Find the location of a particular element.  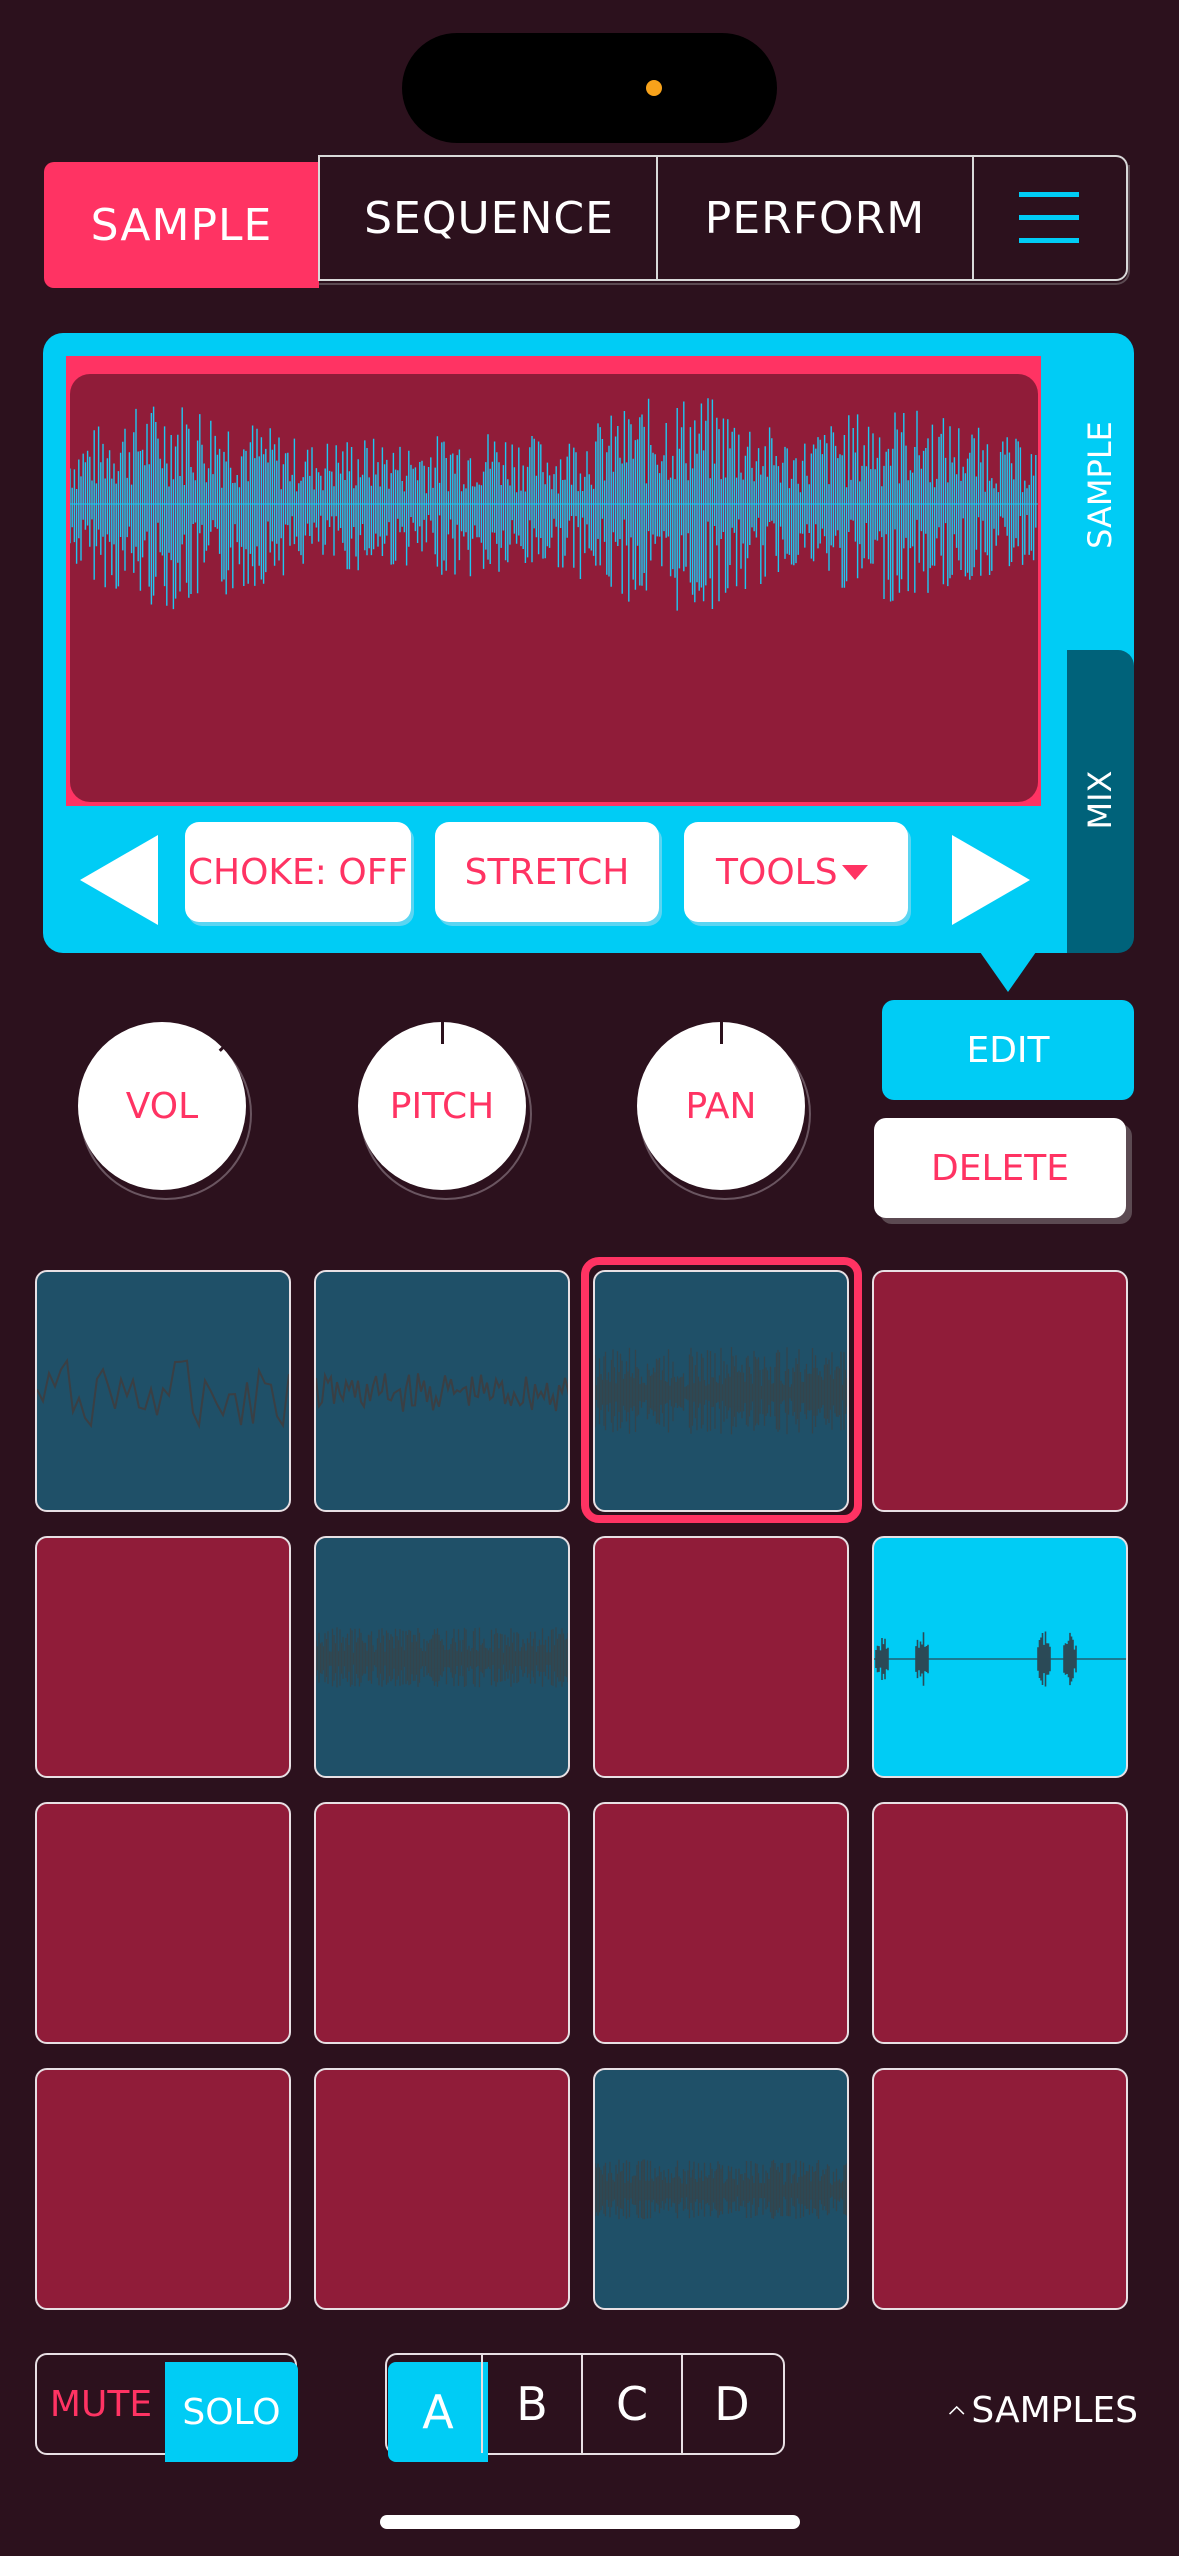

tools-dropdown: TOOLS is located at coordinates (796, 872).